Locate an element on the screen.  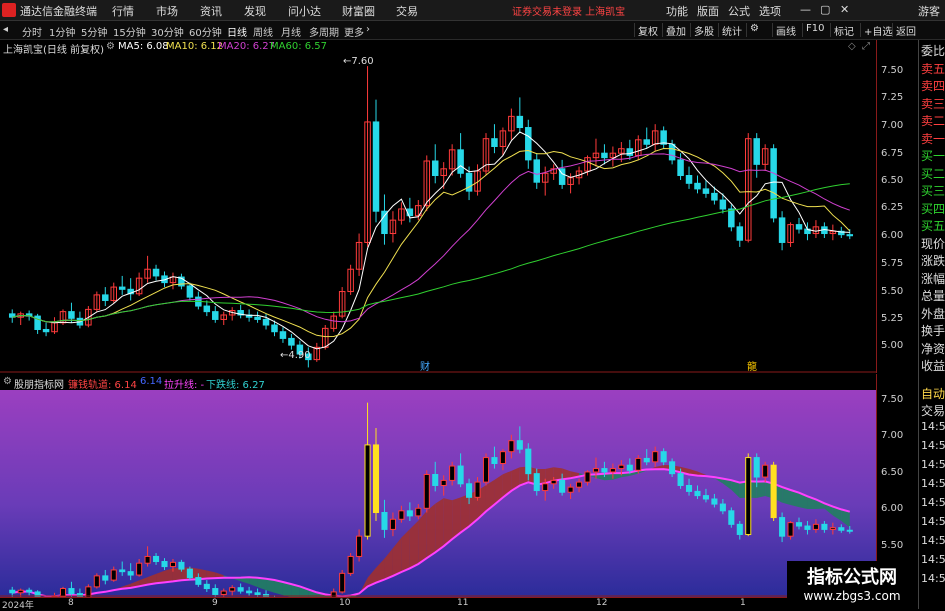
date-tick: 11 is located at coordinates (462, 603).